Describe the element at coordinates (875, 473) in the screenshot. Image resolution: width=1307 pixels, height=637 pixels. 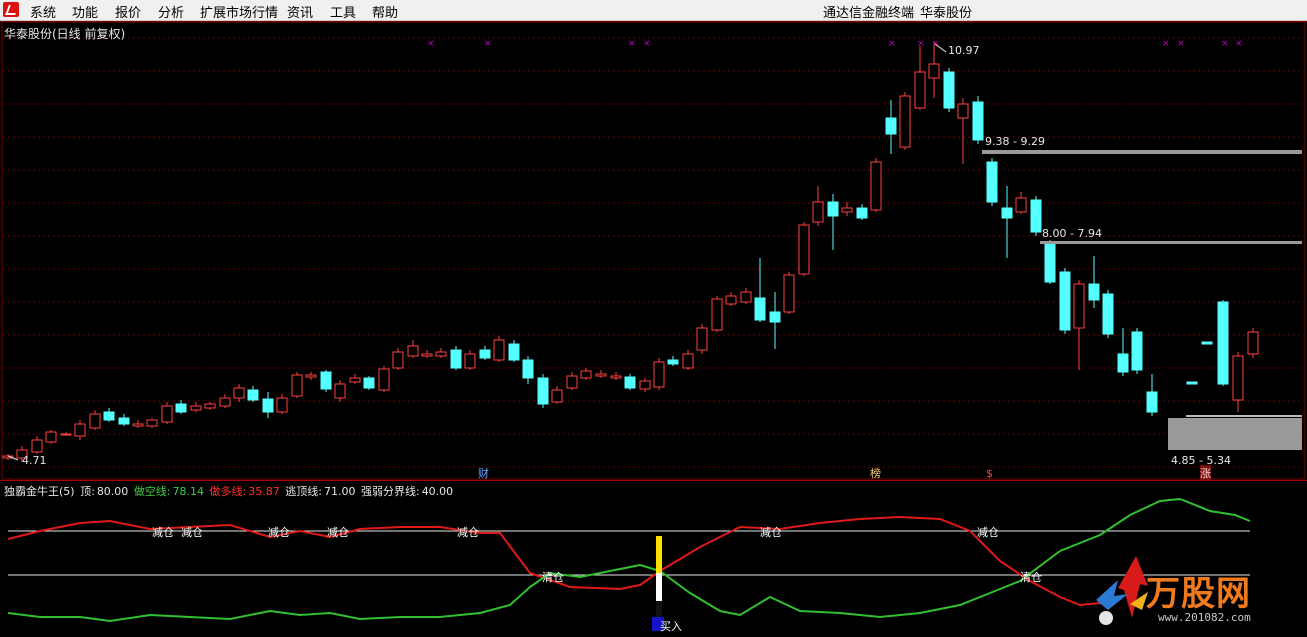
I see `list-marker: 榜` at that location.